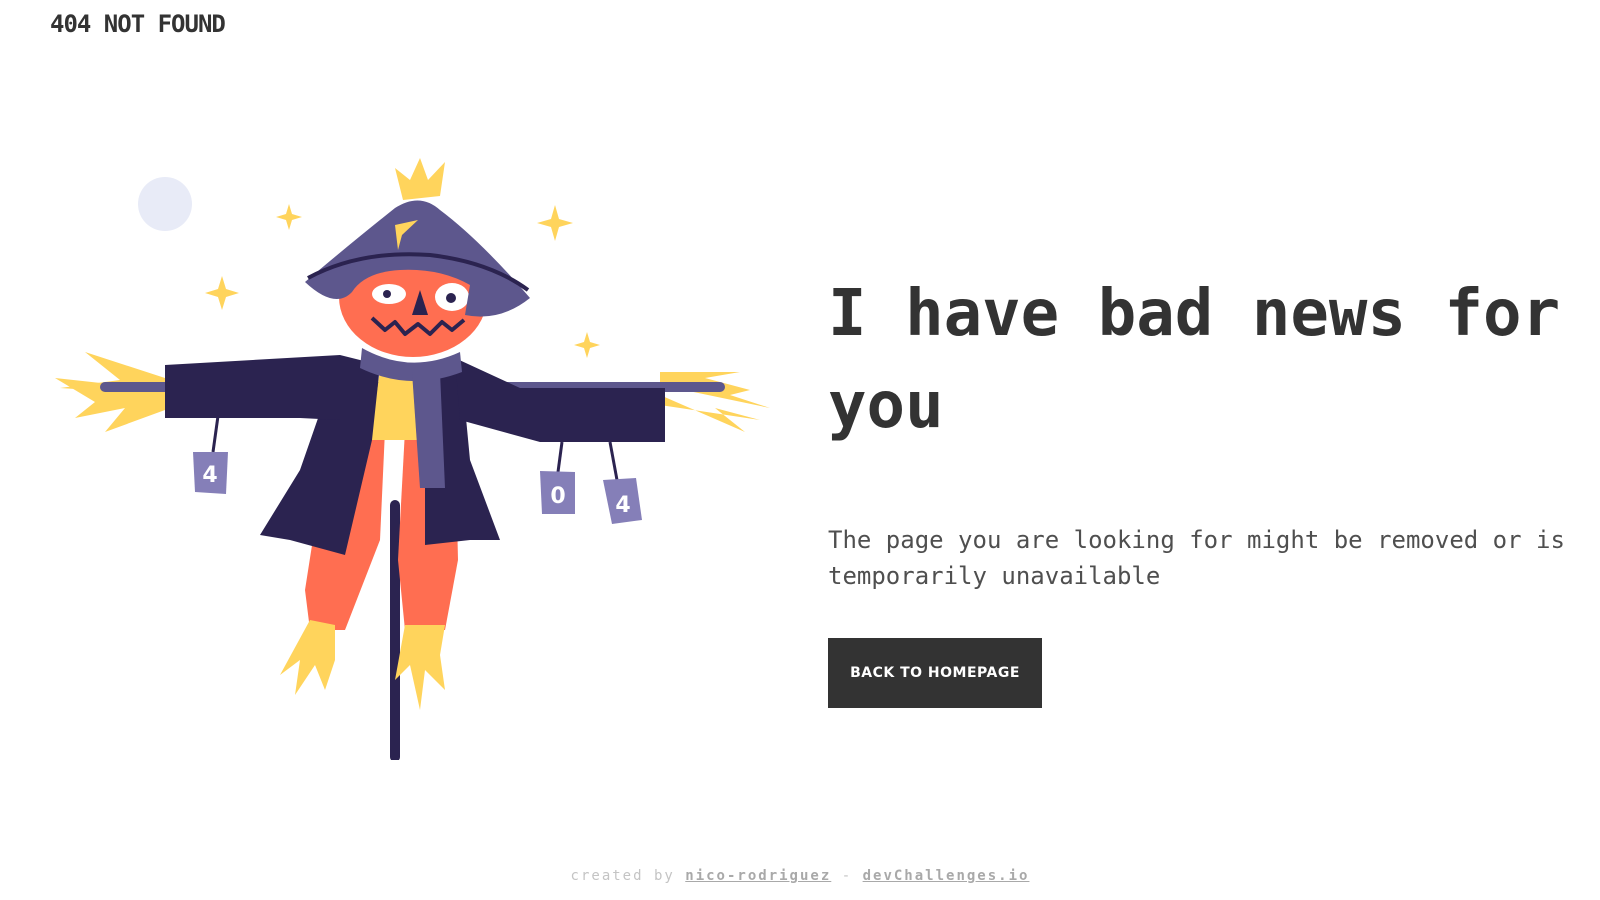 This screenshot has height=900, width=1600. I want to click on page-headline: I have bad news for you, so click(1194, 360).